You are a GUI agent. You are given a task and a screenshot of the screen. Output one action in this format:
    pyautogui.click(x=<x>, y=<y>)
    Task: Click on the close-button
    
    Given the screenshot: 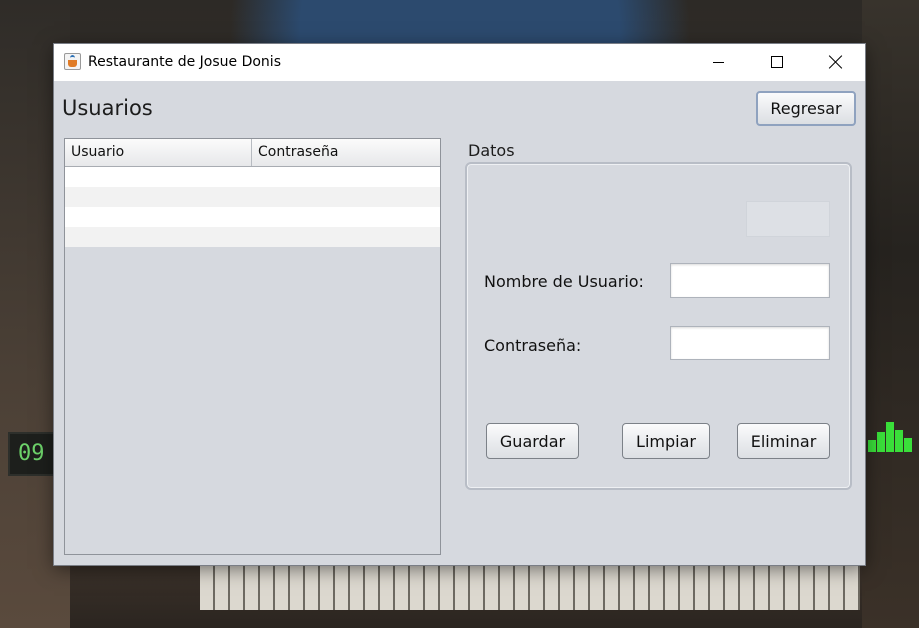 What is the action you would take?
    pyautogui.click(x=835, y=62)
    